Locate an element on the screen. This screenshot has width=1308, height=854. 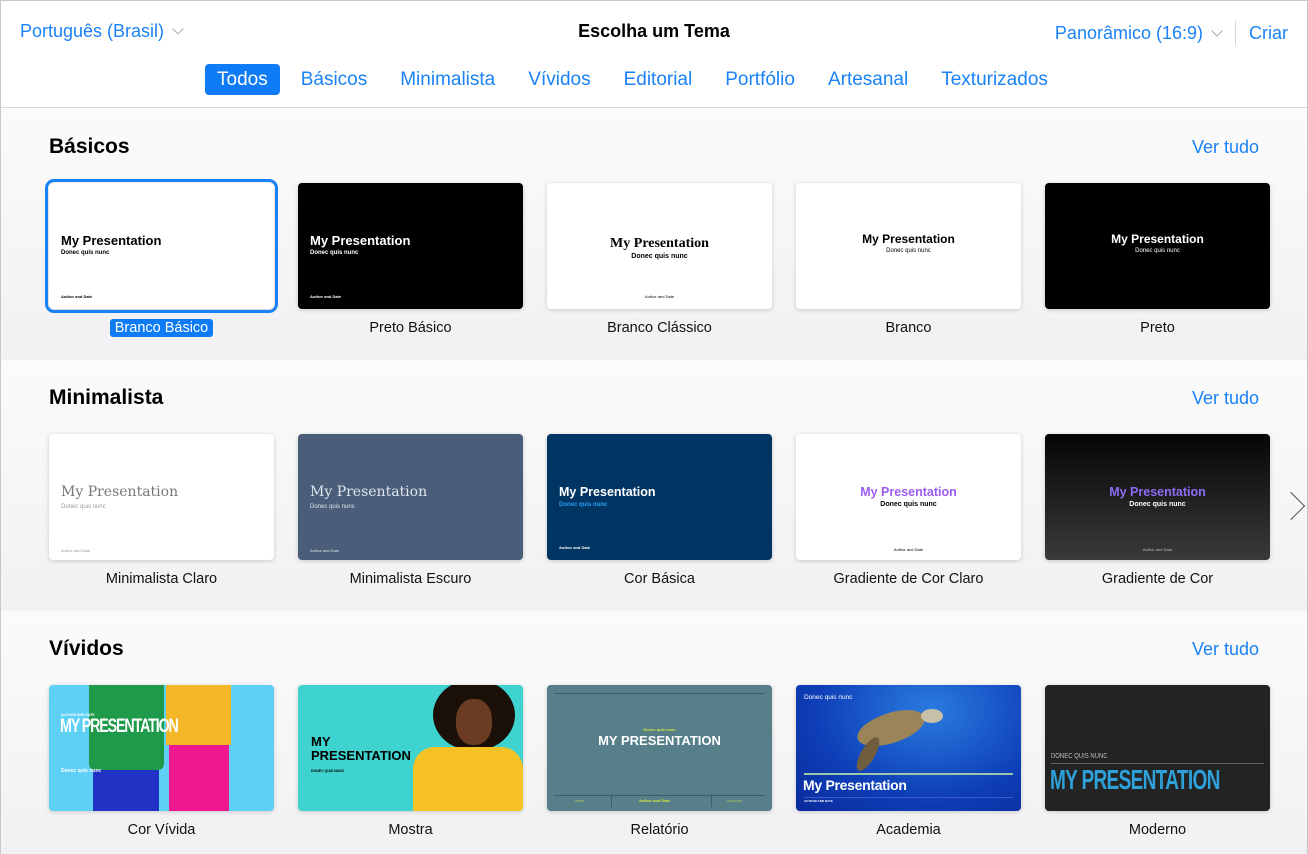
tab-vividos: Vívidos is located at coordinates (559, 79).